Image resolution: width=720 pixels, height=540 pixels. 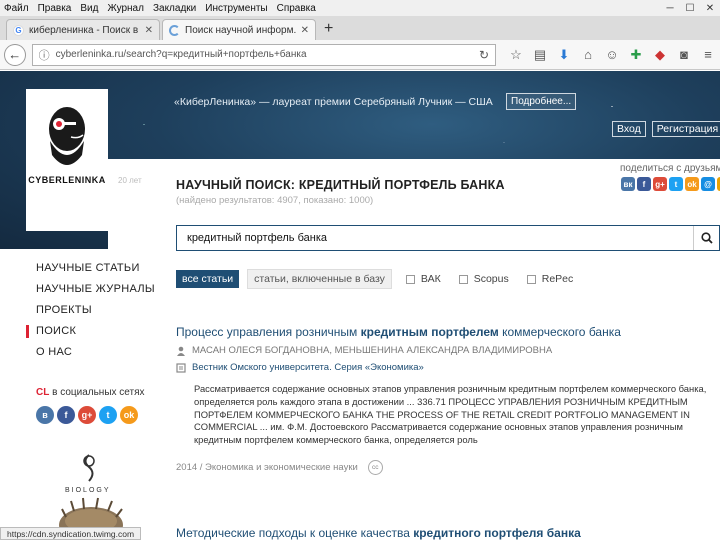 What do you see at coordinates (55, 8) in the screenshot?
I see `menu-item: Правка` at bounding box center [55, 8].